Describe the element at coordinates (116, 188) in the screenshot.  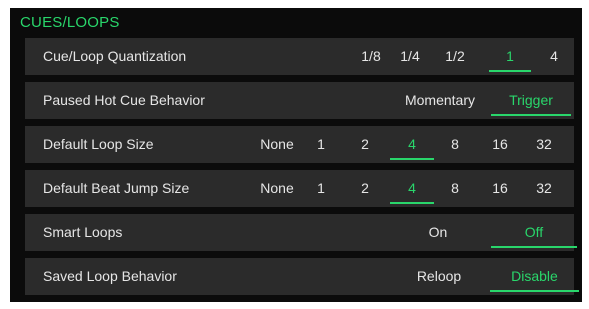
I see `setting-label: Default Beat Jump Size` at that location.